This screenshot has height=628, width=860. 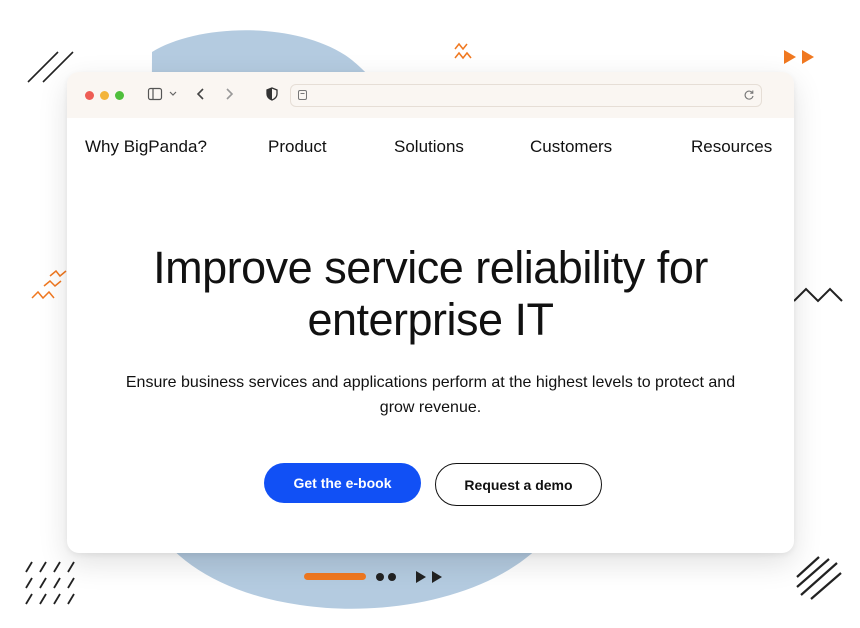 What do you see at coordinates (146, 147) in the screenshot?
I see `nav-item-why-bigpanda: Why BigPanda?` at bounding box center [146, 147].